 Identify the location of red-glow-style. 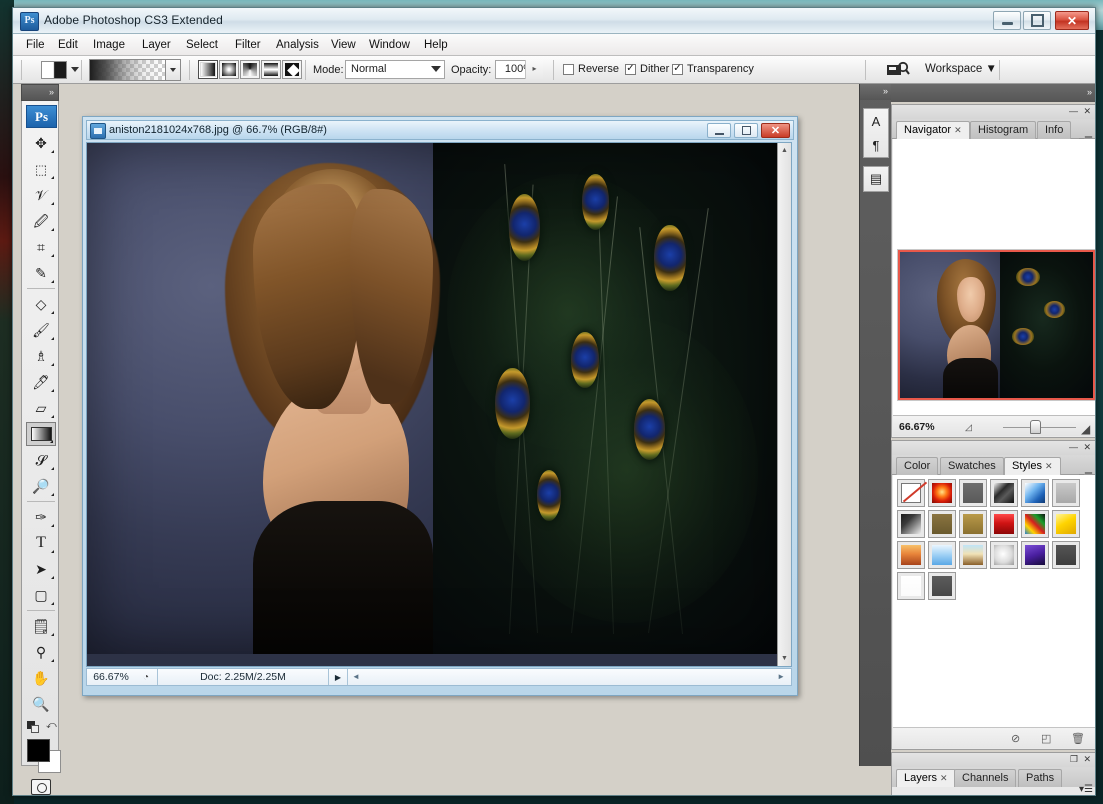
(942, 493).